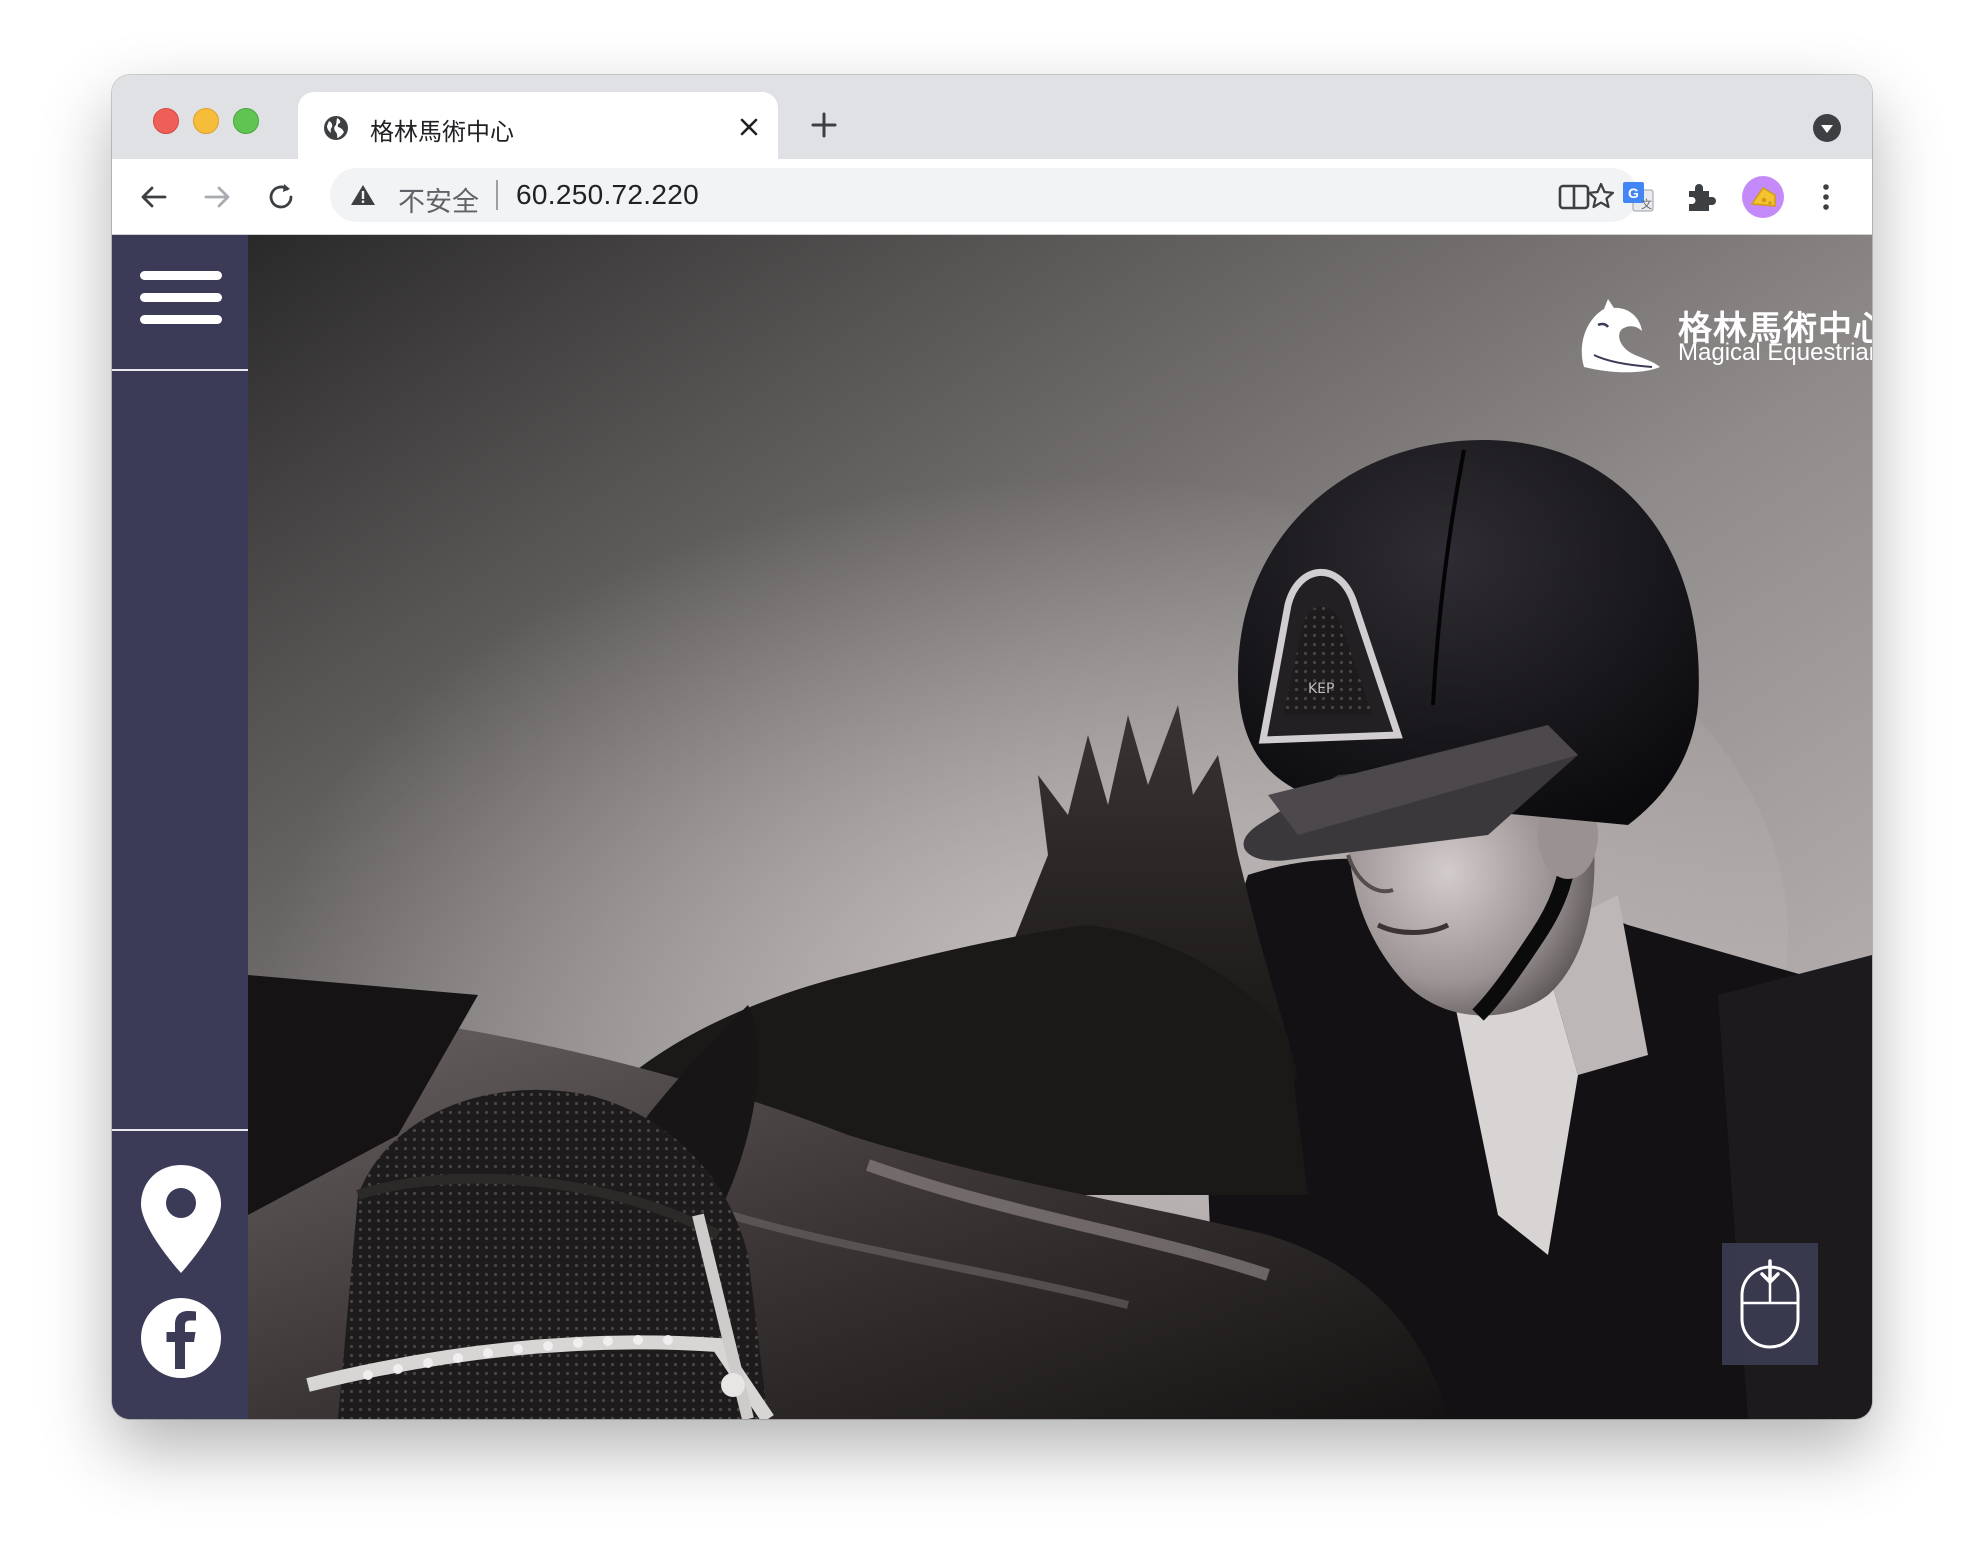  I want to click on minimize-window-button, so click(206, 121).